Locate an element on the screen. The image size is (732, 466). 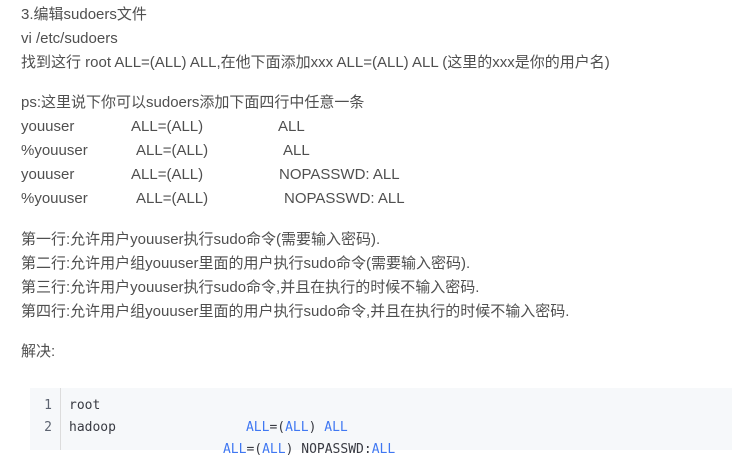
sudo-rule-row: youuser ALL=(ALL) NOPASSWD: ALL is located at coordinates (321, 175).